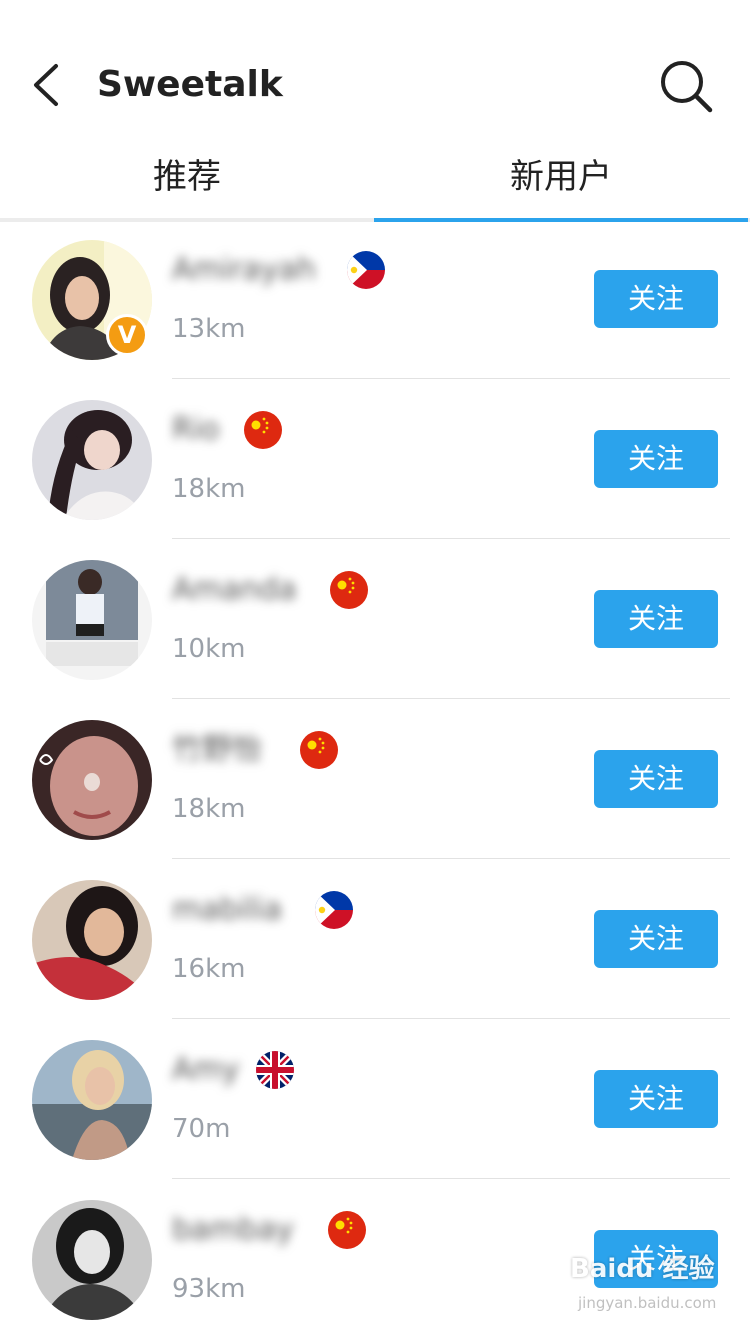 The width and height of the screenshot is (750, 1342). Describe the element at coordinates (209, 969) in the screenshot. I see `distance: 16km` at that location.